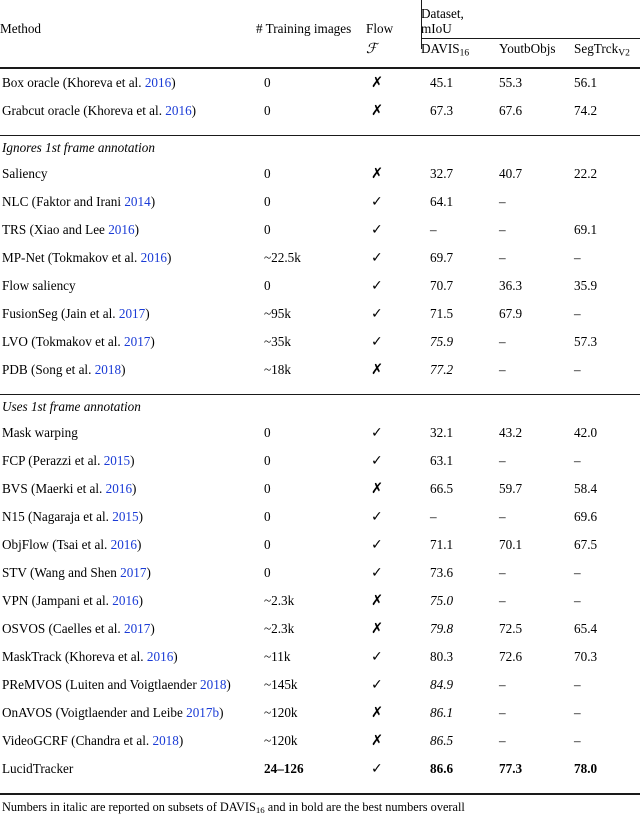 The width and height of the screenshot is (640, 817). I want to click on table-row: ObjFlow (Tsai et al. 2016) 0 ✓ 71.1 70.1 67.5, so click(320, 551).